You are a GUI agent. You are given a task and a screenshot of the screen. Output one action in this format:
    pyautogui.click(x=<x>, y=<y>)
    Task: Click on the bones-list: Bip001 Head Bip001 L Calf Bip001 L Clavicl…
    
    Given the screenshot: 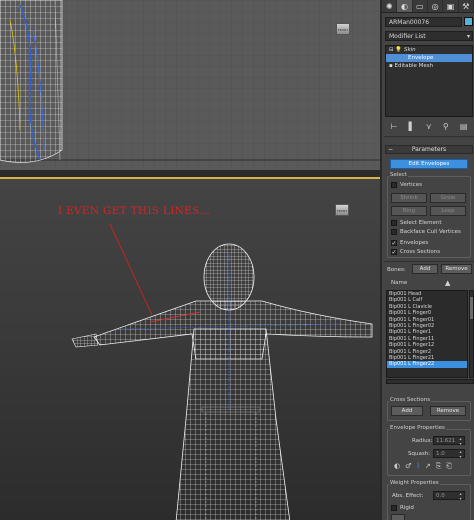 What is the action you would take?
    pyautogui.click(x=427, y=334)
    